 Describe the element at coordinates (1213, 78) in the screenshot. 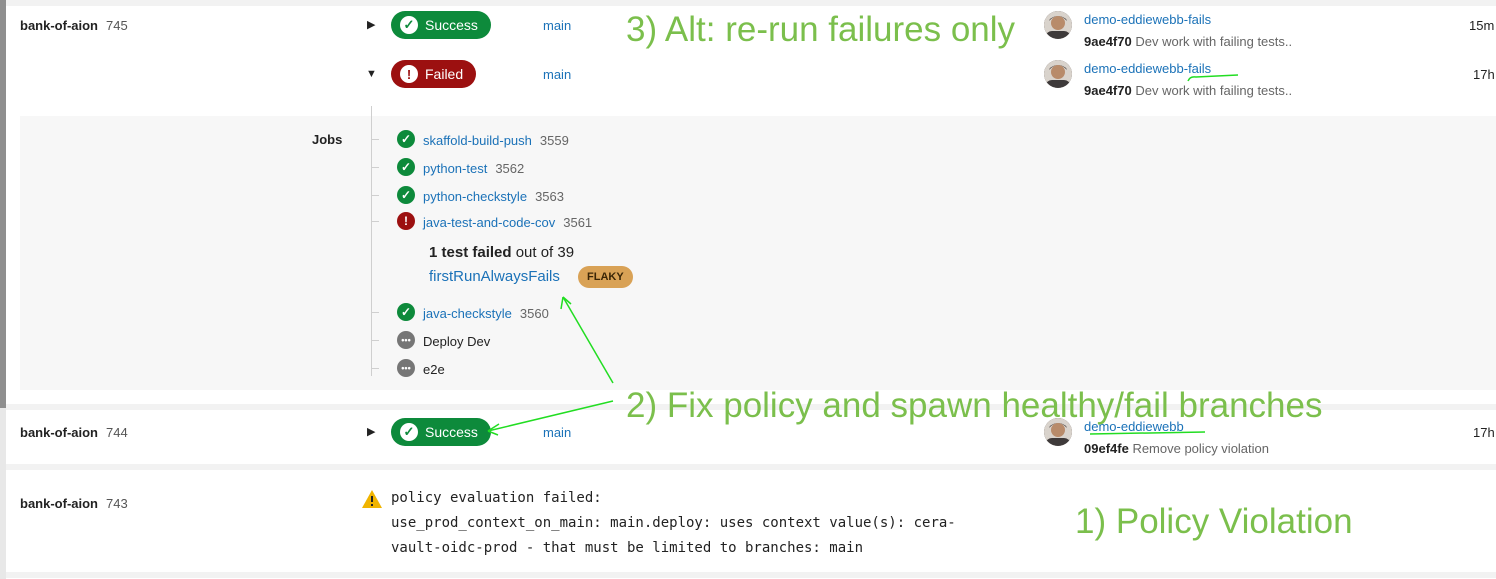

I see `underline-fails` at that location.